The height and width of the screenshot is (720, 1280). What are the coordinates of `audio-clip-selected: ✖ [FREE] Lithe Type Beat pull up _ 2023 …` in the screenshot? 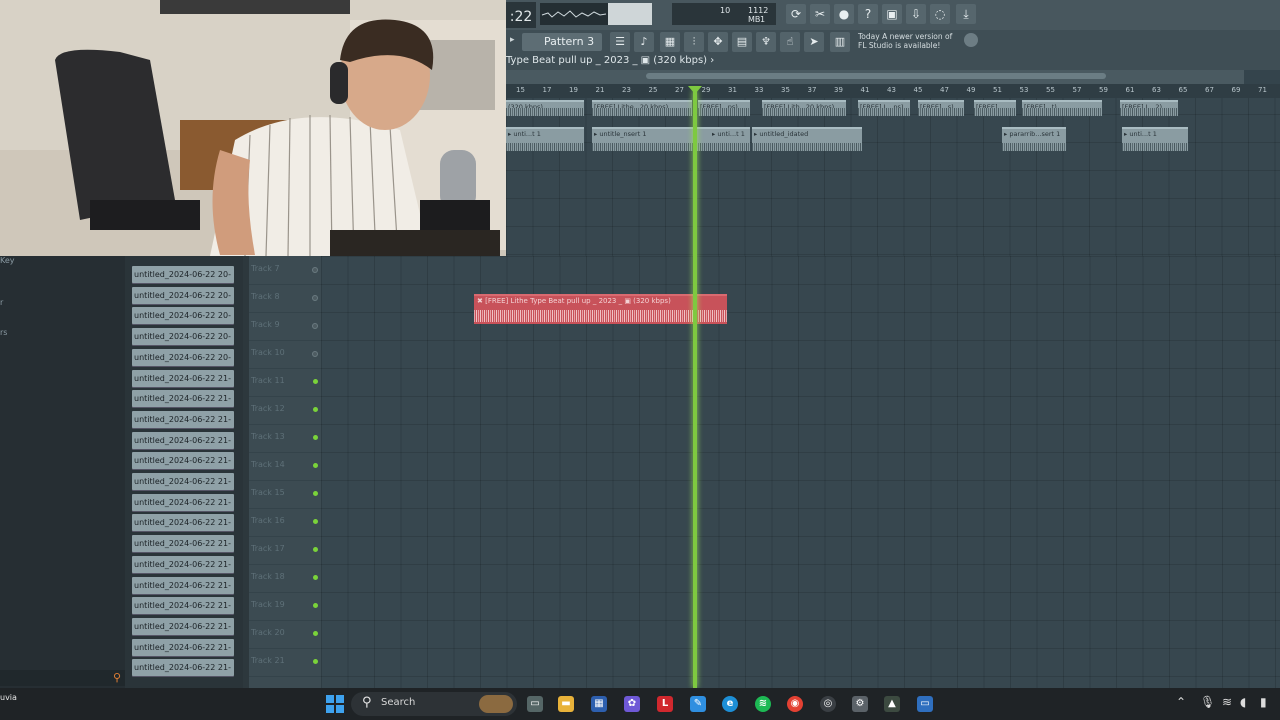 It's located at (600, 309).